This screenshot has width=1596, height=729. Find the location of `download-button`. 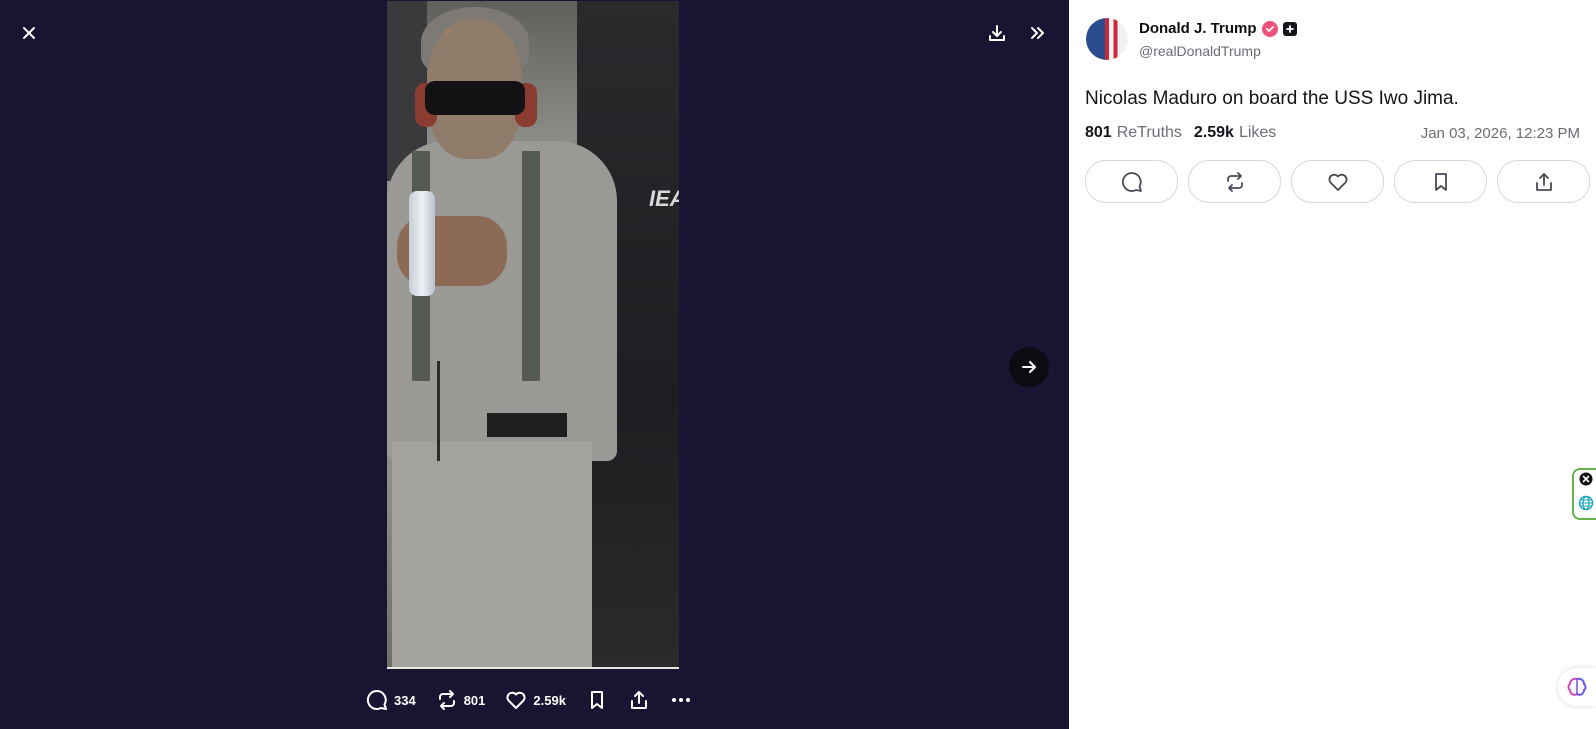

download-button is located at coordinates (997, 33).